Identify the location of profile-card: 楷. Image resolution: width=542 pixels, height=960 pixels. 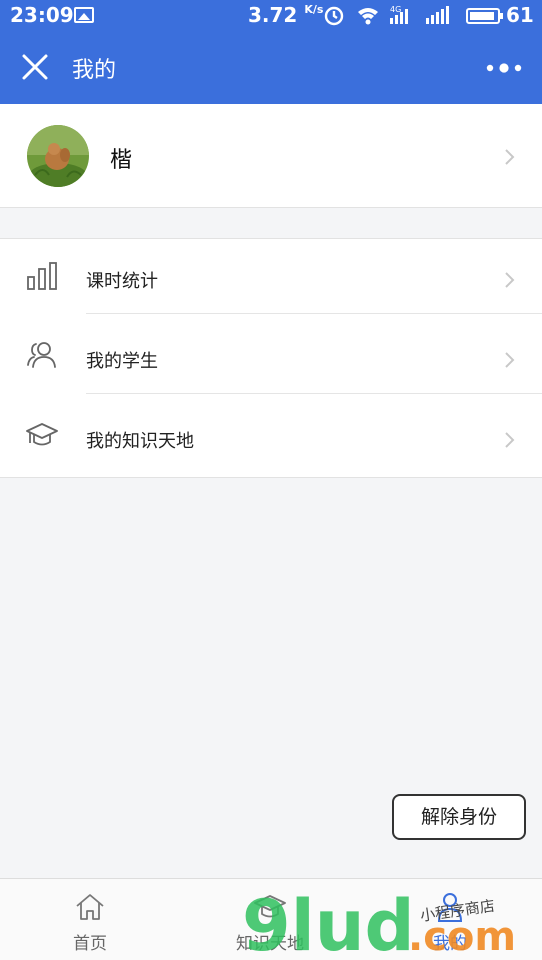
(271, 156).